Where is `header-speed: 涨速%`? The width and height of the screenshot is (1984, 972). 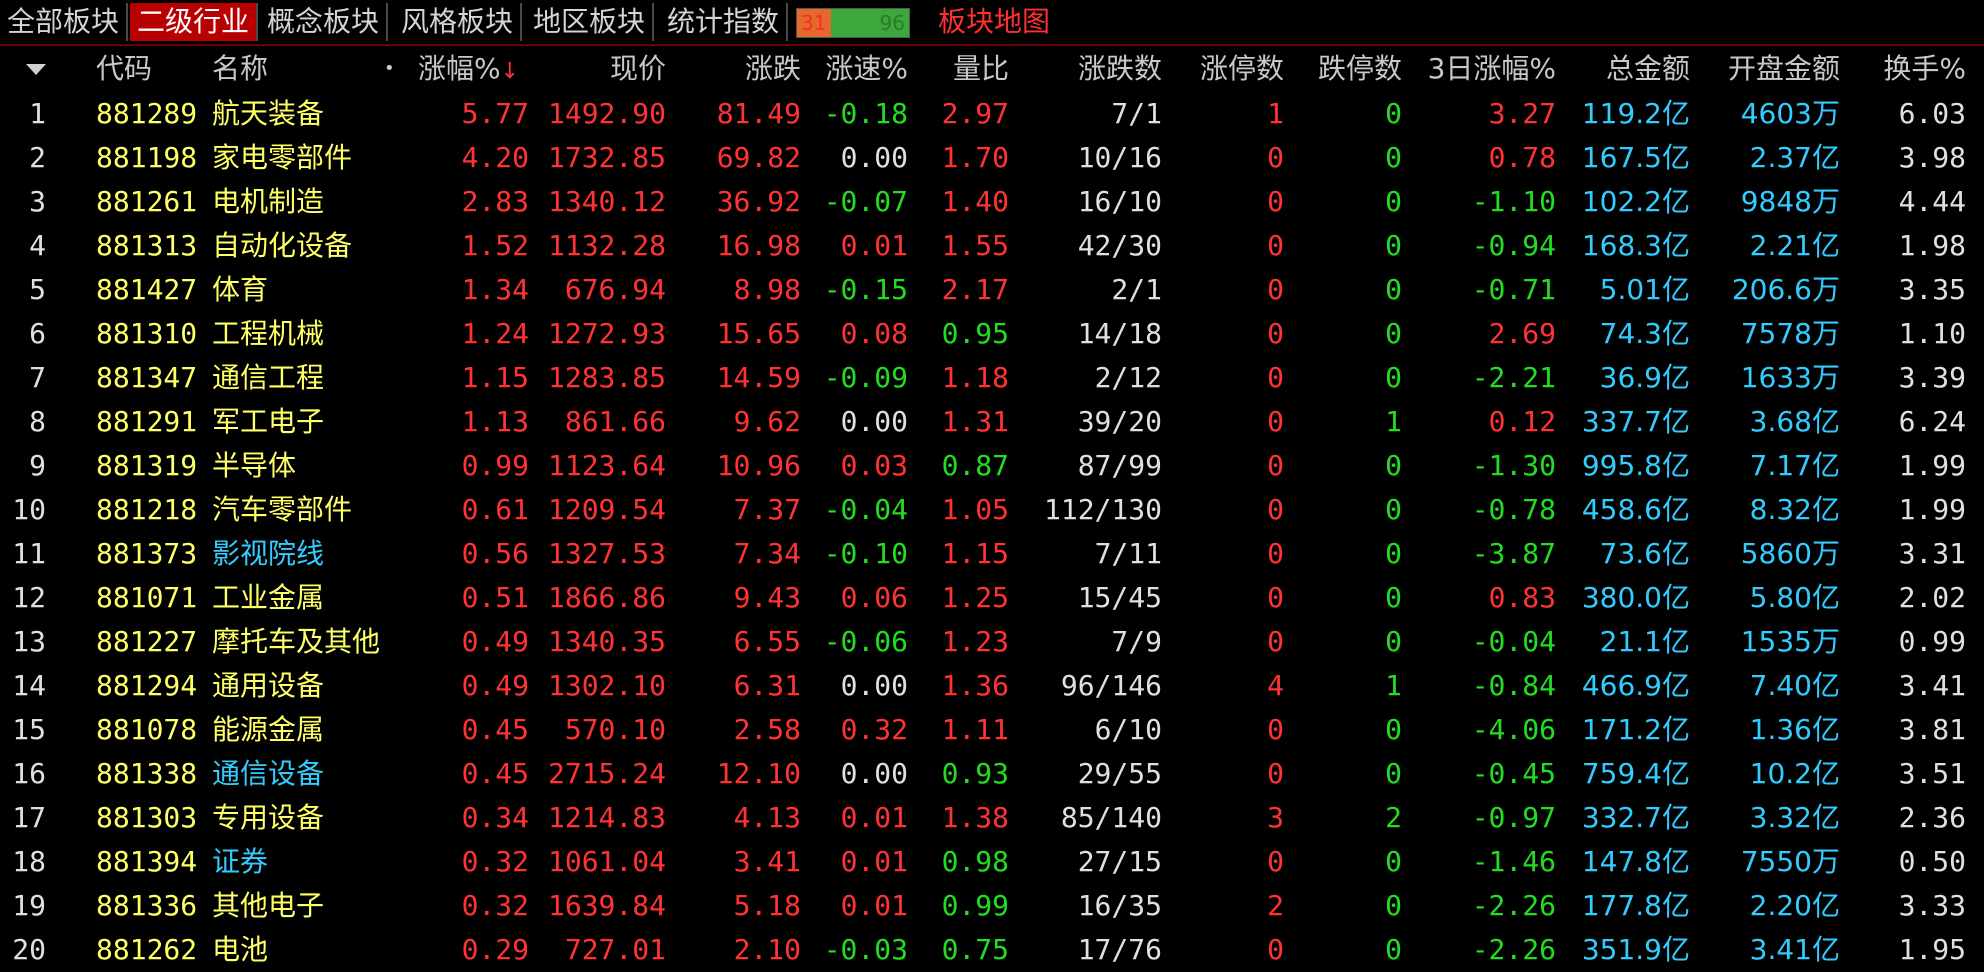
header-speed: 涨速% is located at coordinates (866, 69).